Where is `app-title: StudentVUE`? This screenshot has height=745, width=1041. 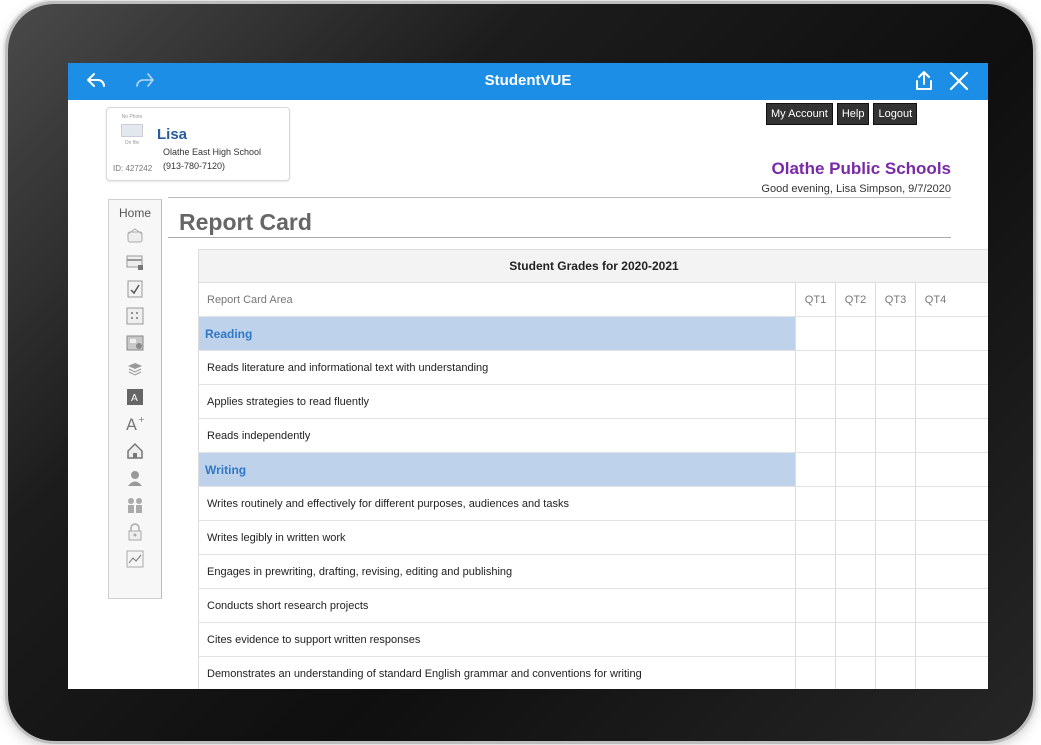
app-title: StudentVUE is located at coordinates (528, 80).